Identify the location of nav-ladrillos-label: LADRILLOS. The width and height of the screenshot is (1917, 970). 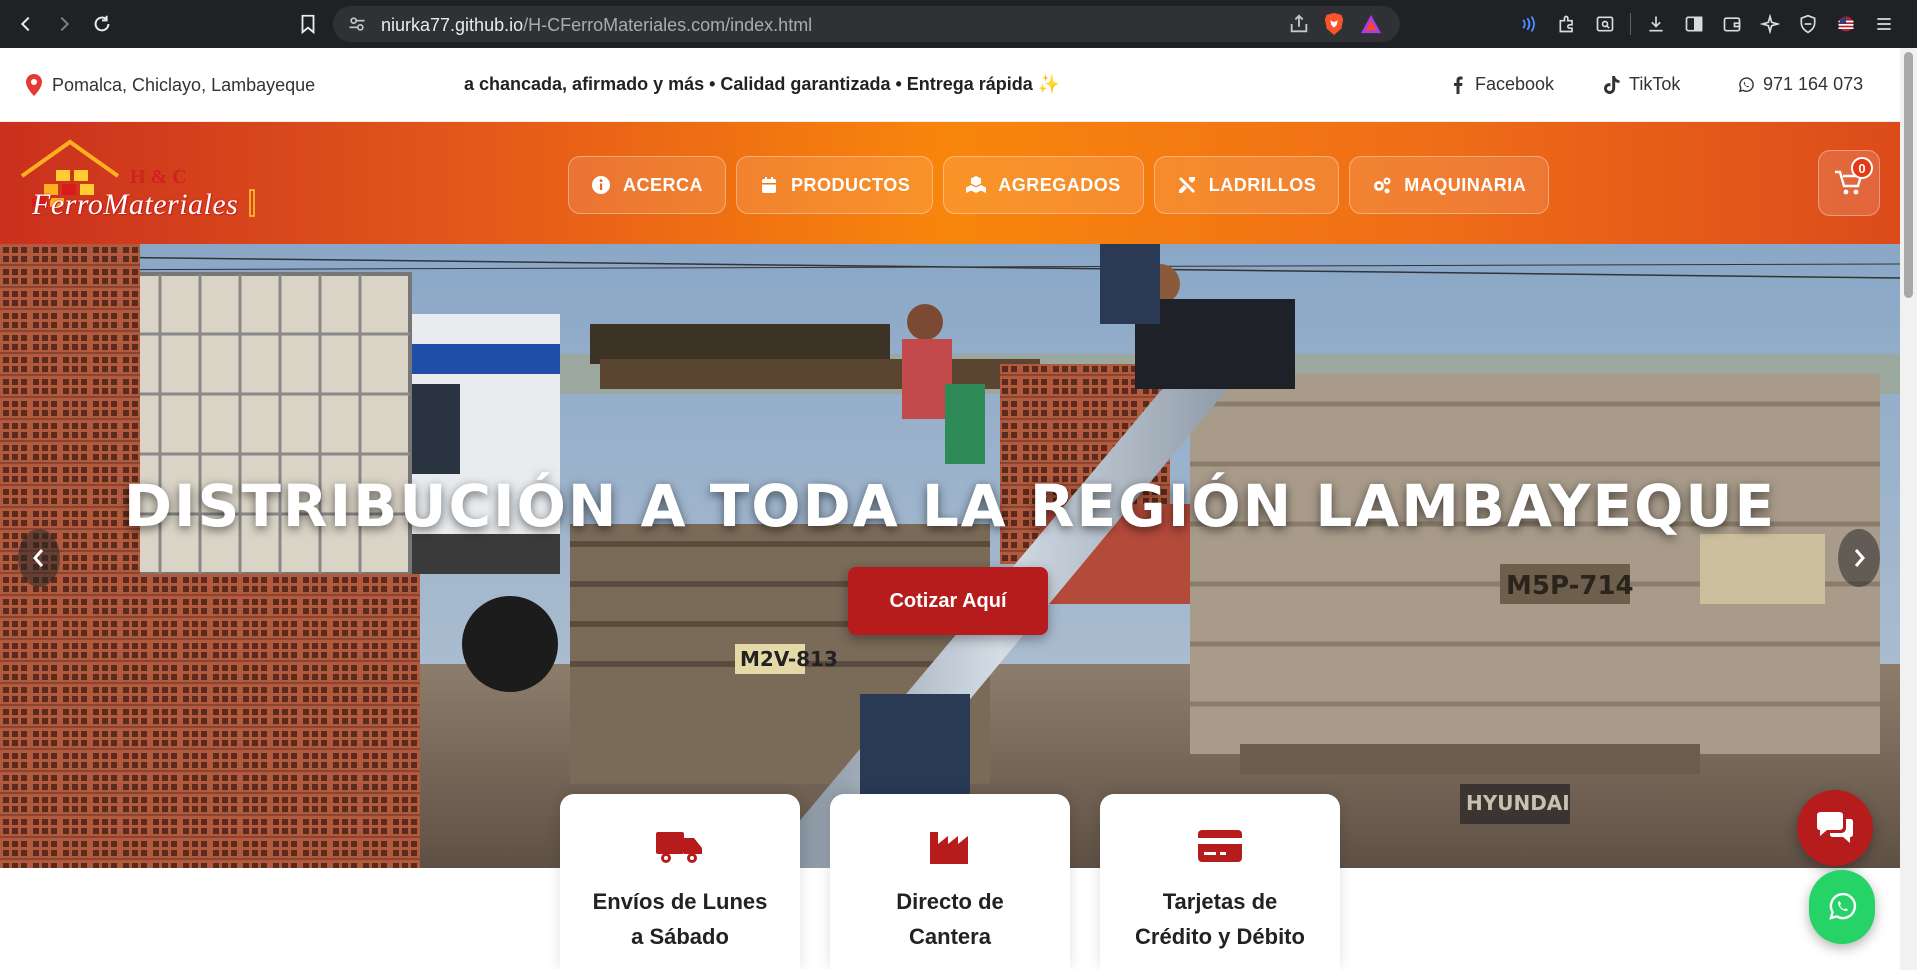
(1262, 184).